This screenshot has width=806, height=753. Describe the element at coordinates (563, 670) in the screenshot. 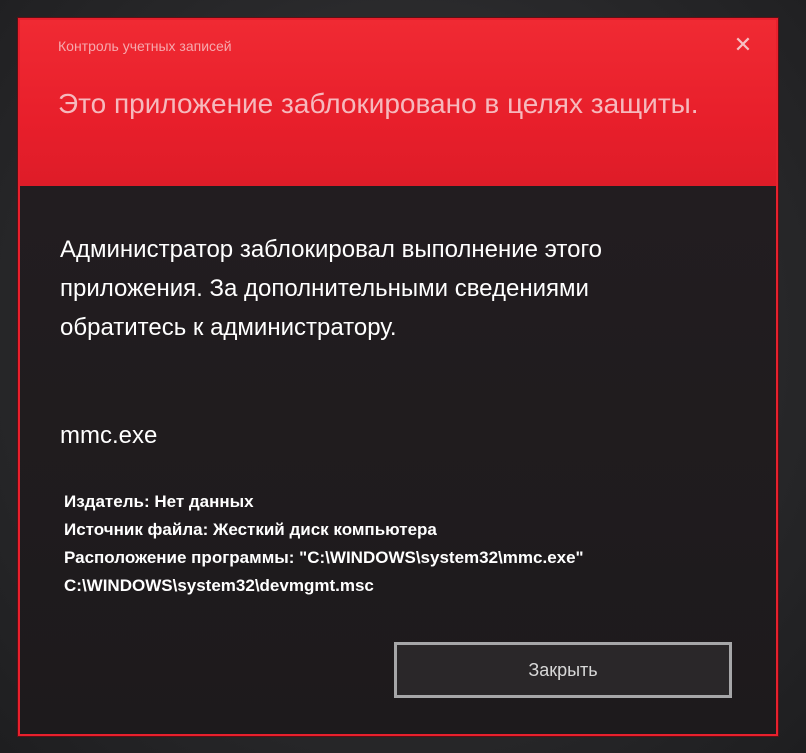

I see `close-button: Закрыть` at that location.